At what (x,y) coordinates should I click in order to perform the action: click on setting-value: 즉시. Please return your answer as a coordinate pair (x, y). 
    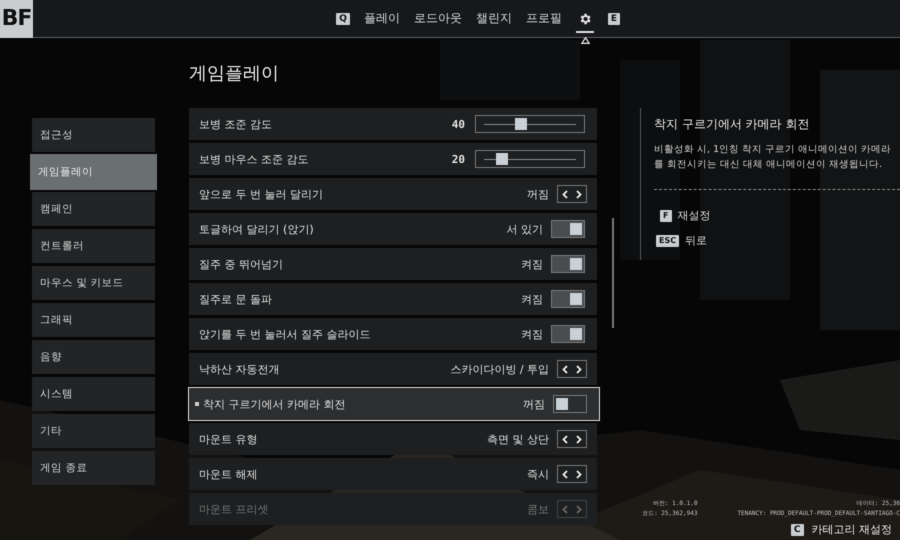
    Looking at the image, I should click on (538, 474).